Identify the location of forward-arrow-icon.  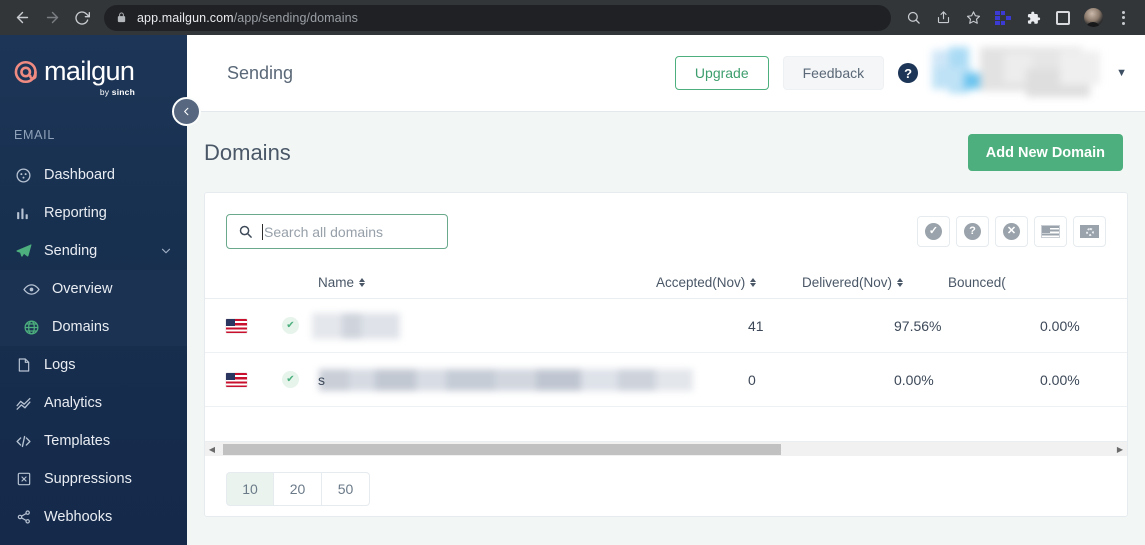
(52, 18).